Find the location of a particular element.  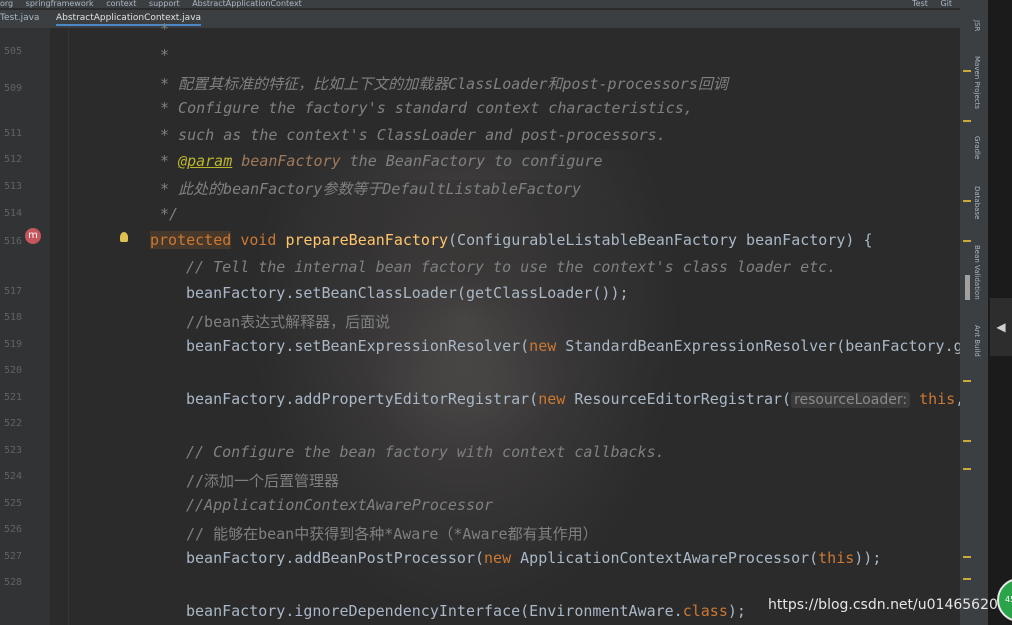

code-token: beanFactory.addBeanPostProcessor( is located at coordinates (335, 558).